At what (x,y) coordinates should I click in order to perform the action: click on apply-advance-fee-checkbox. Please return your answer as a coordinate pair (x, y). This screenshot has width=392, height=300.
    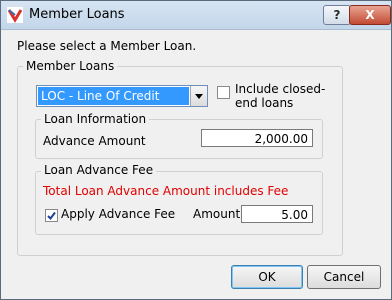
    Looking at the image, I should click on (51, 215).